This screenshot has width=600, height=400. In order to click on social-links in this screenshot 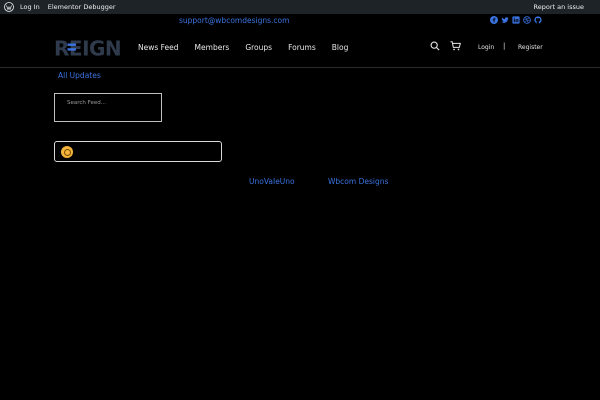, I will do `click(517, 20)`.